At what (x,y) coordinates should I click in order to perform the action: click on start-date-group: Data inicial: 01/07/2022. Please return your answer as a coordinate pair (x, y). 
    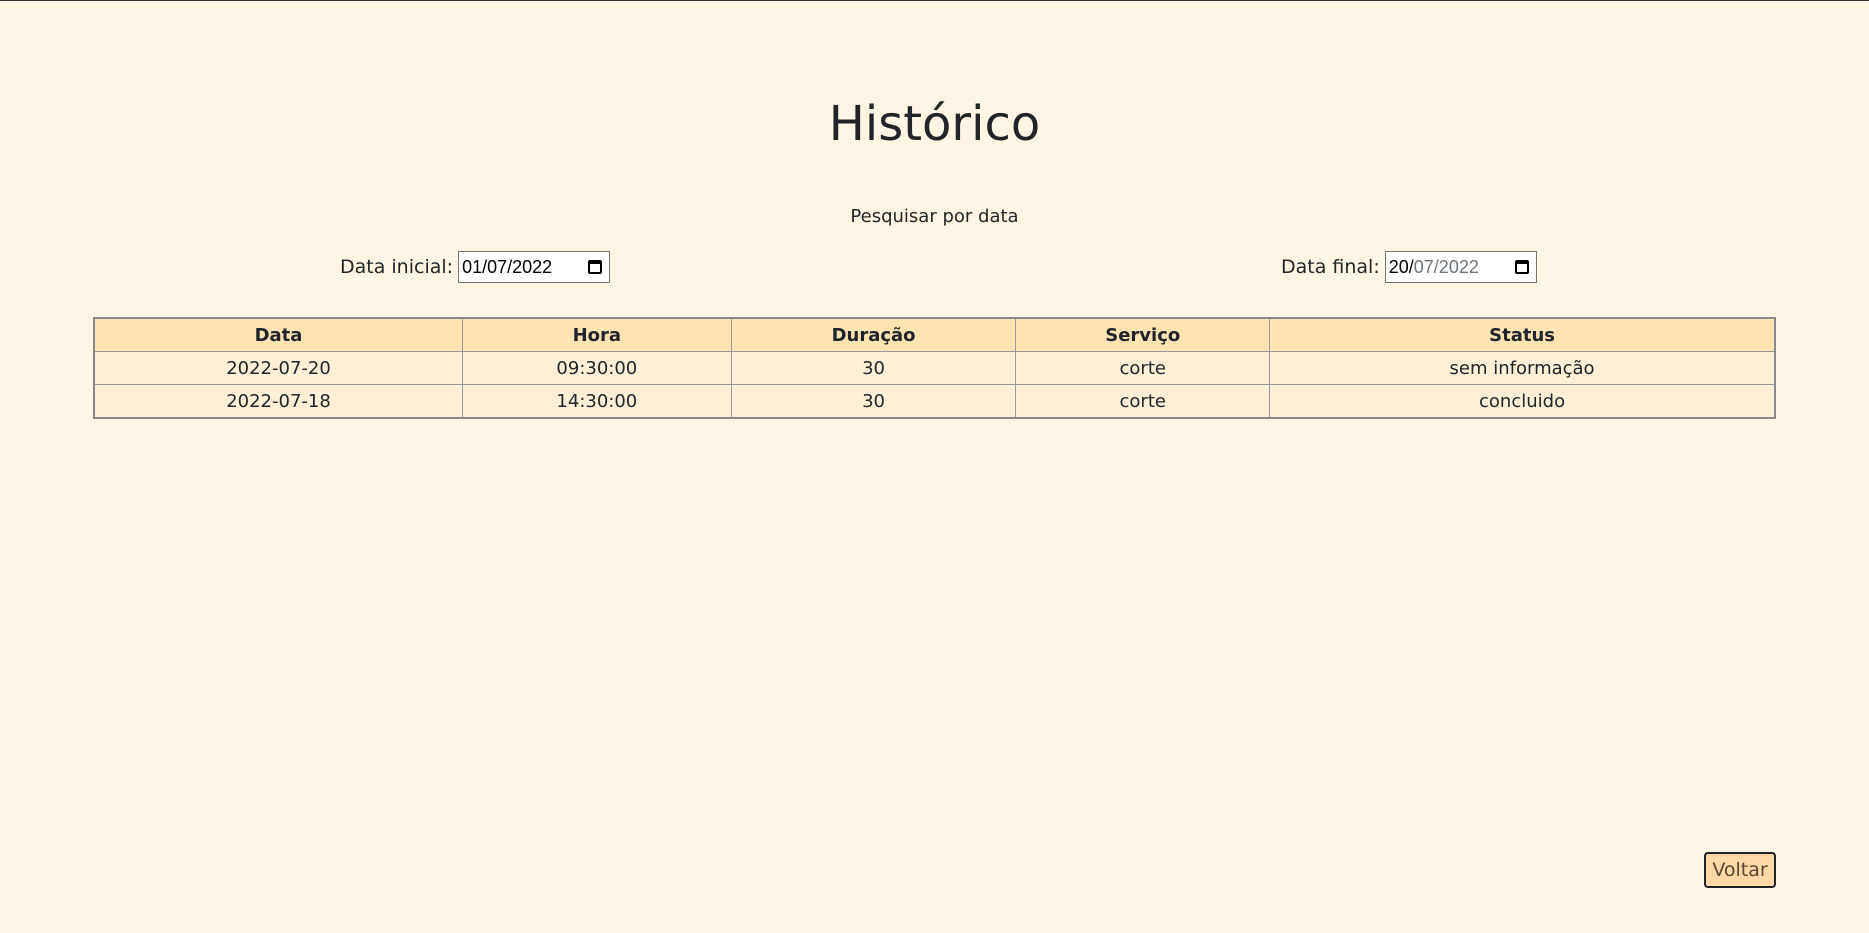
    Looking at the image, I should click on (475, 267).